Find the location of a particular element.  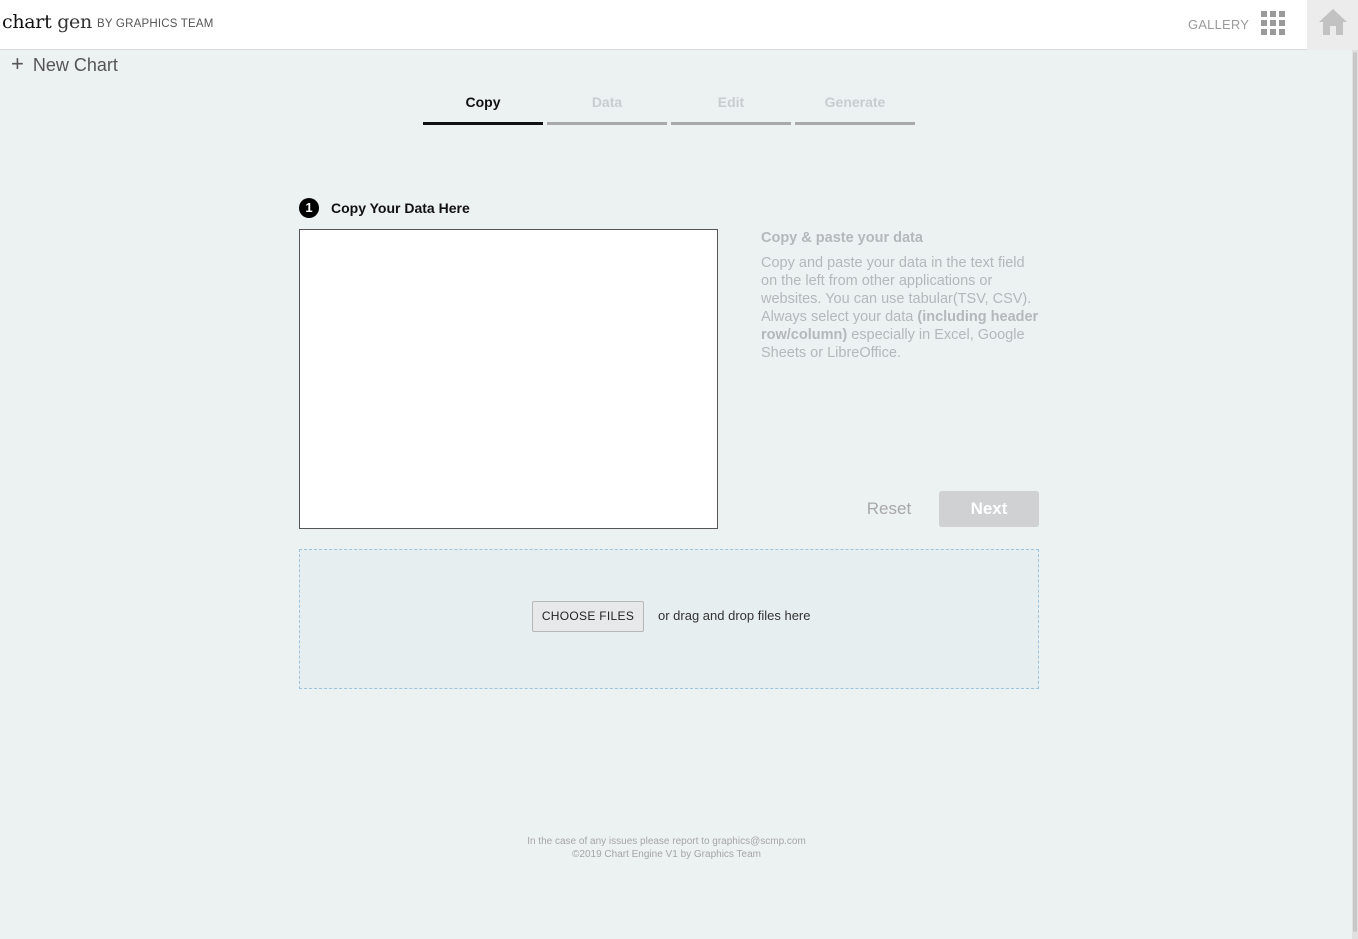

choose-files-button: CHOOSE FILES is located at coordinates (588, 616).